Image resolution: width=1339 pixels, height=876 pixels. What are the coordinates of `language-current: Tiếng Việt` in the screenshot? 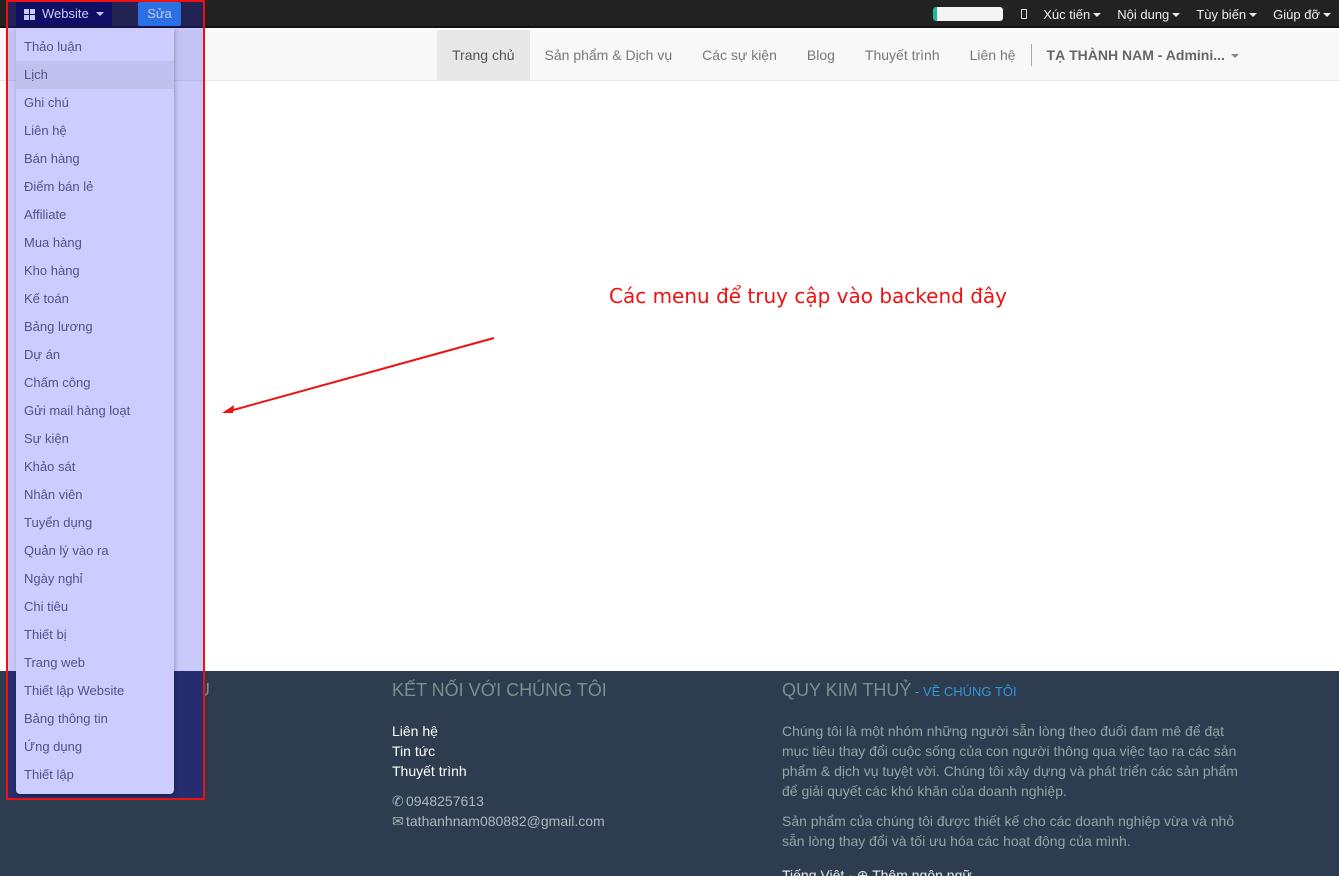 It's located at (813, 871).